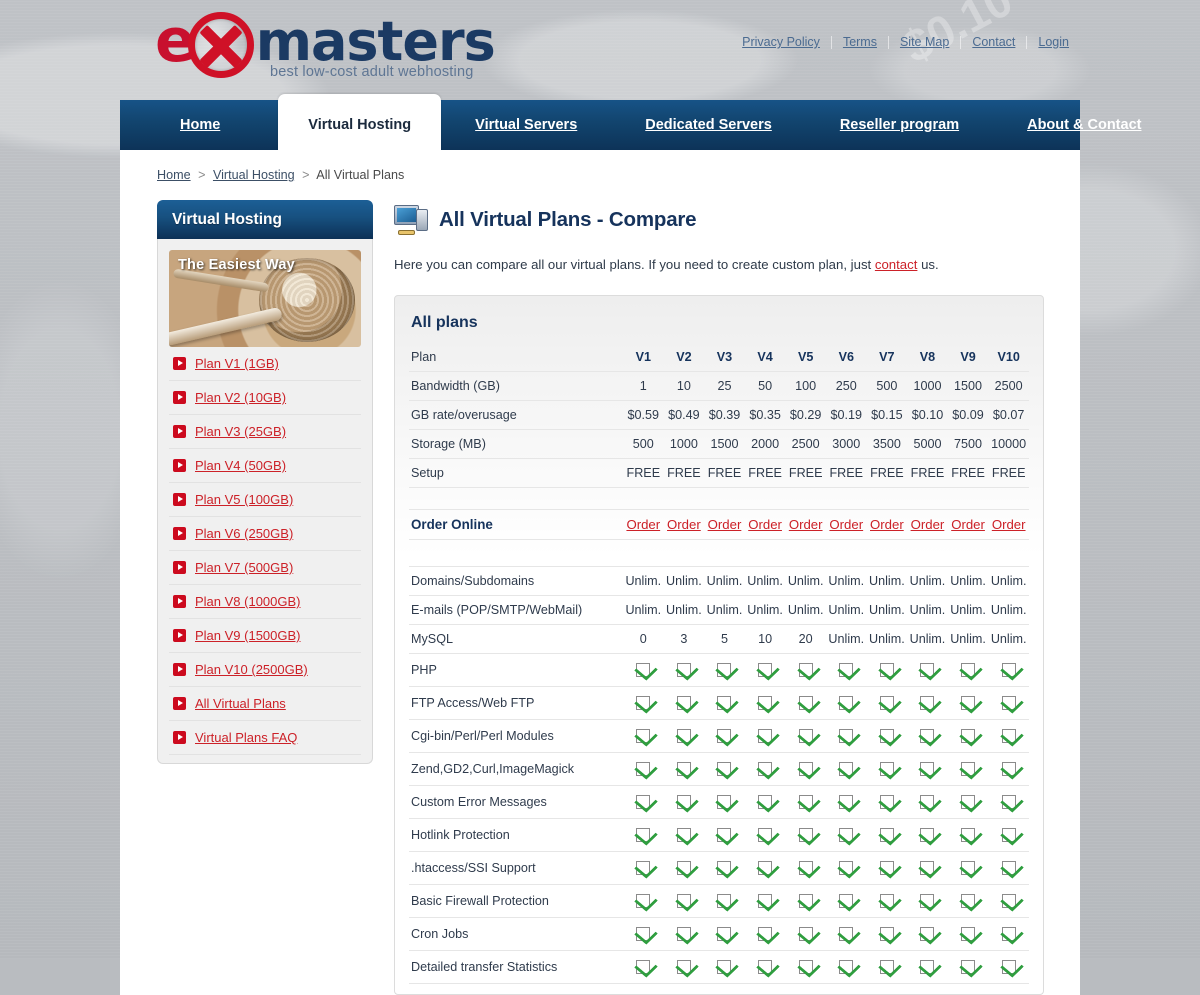 This screenshot has height=995, width=1200. I want to click on sidebar-item-all-virtual-plans: All Virtual Plans, so click(265, 704).